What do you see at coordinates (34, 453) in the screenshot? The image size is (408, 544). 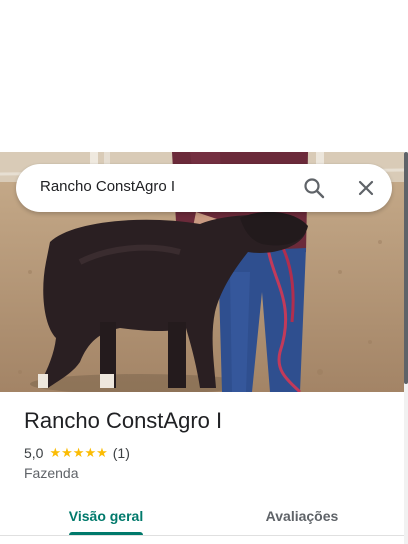 I see `rating-value: 5,0` at bounding box center [34, 453].